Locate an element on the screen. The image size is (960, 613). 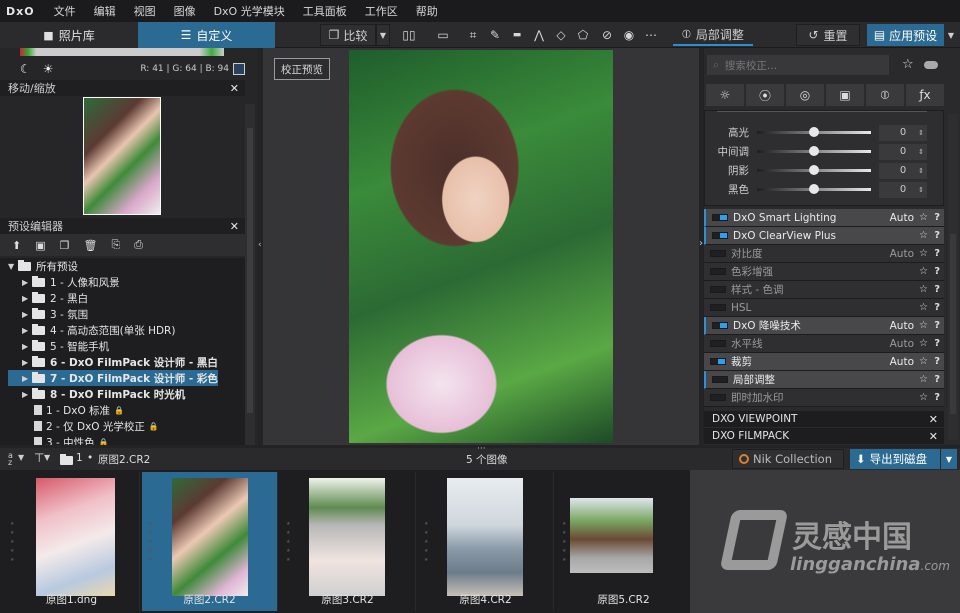
slider-thumb is located at coordinates (814, 132).